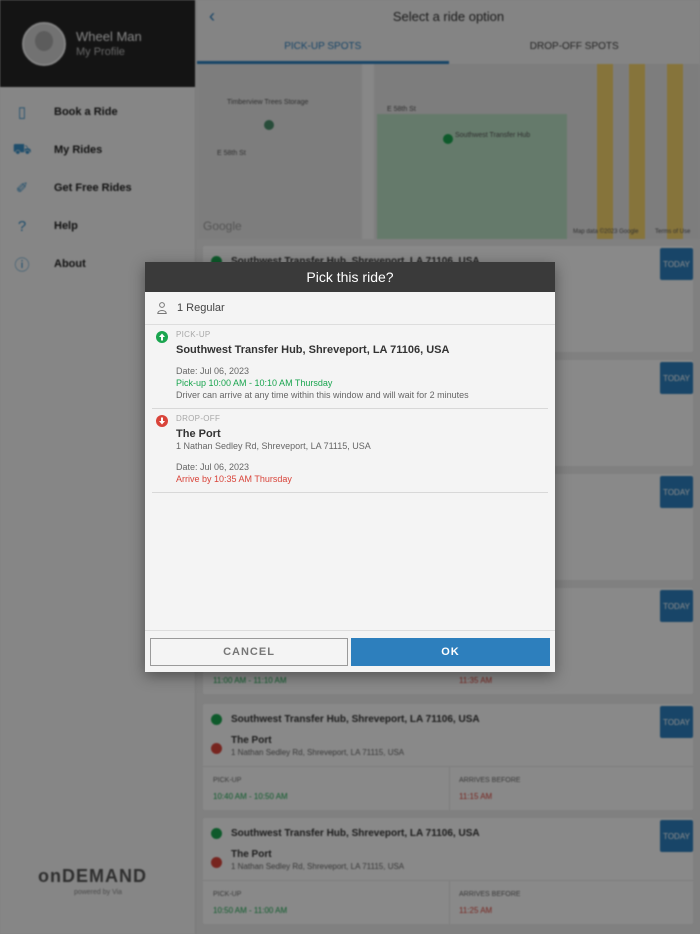 Image resolution: width=700 pixels, height=934 pixels. I want to click on pickup-date: Date: Jul 06, 2023, so click(213, 371).